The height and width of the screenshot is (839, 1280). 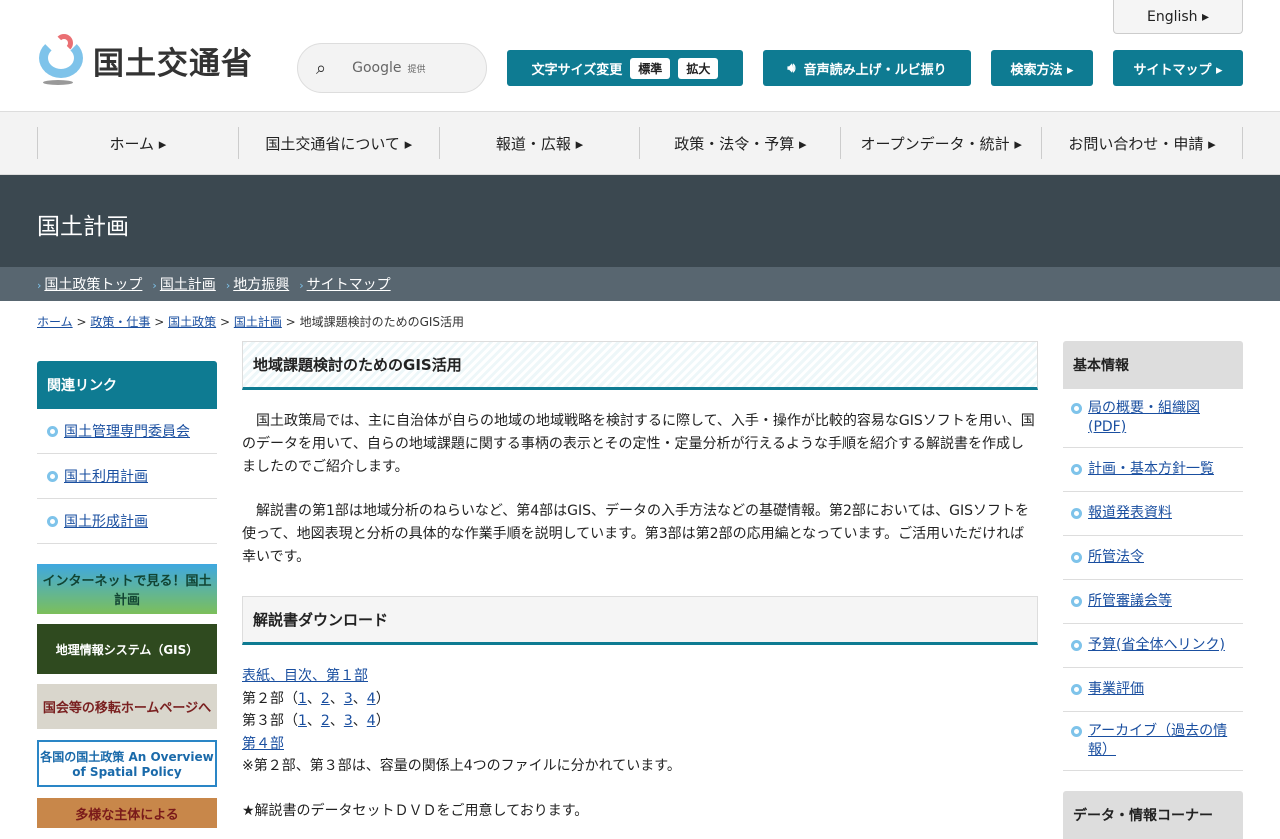 I want to click on info-link: 報道発表資料, so click(x=1130, y=513).